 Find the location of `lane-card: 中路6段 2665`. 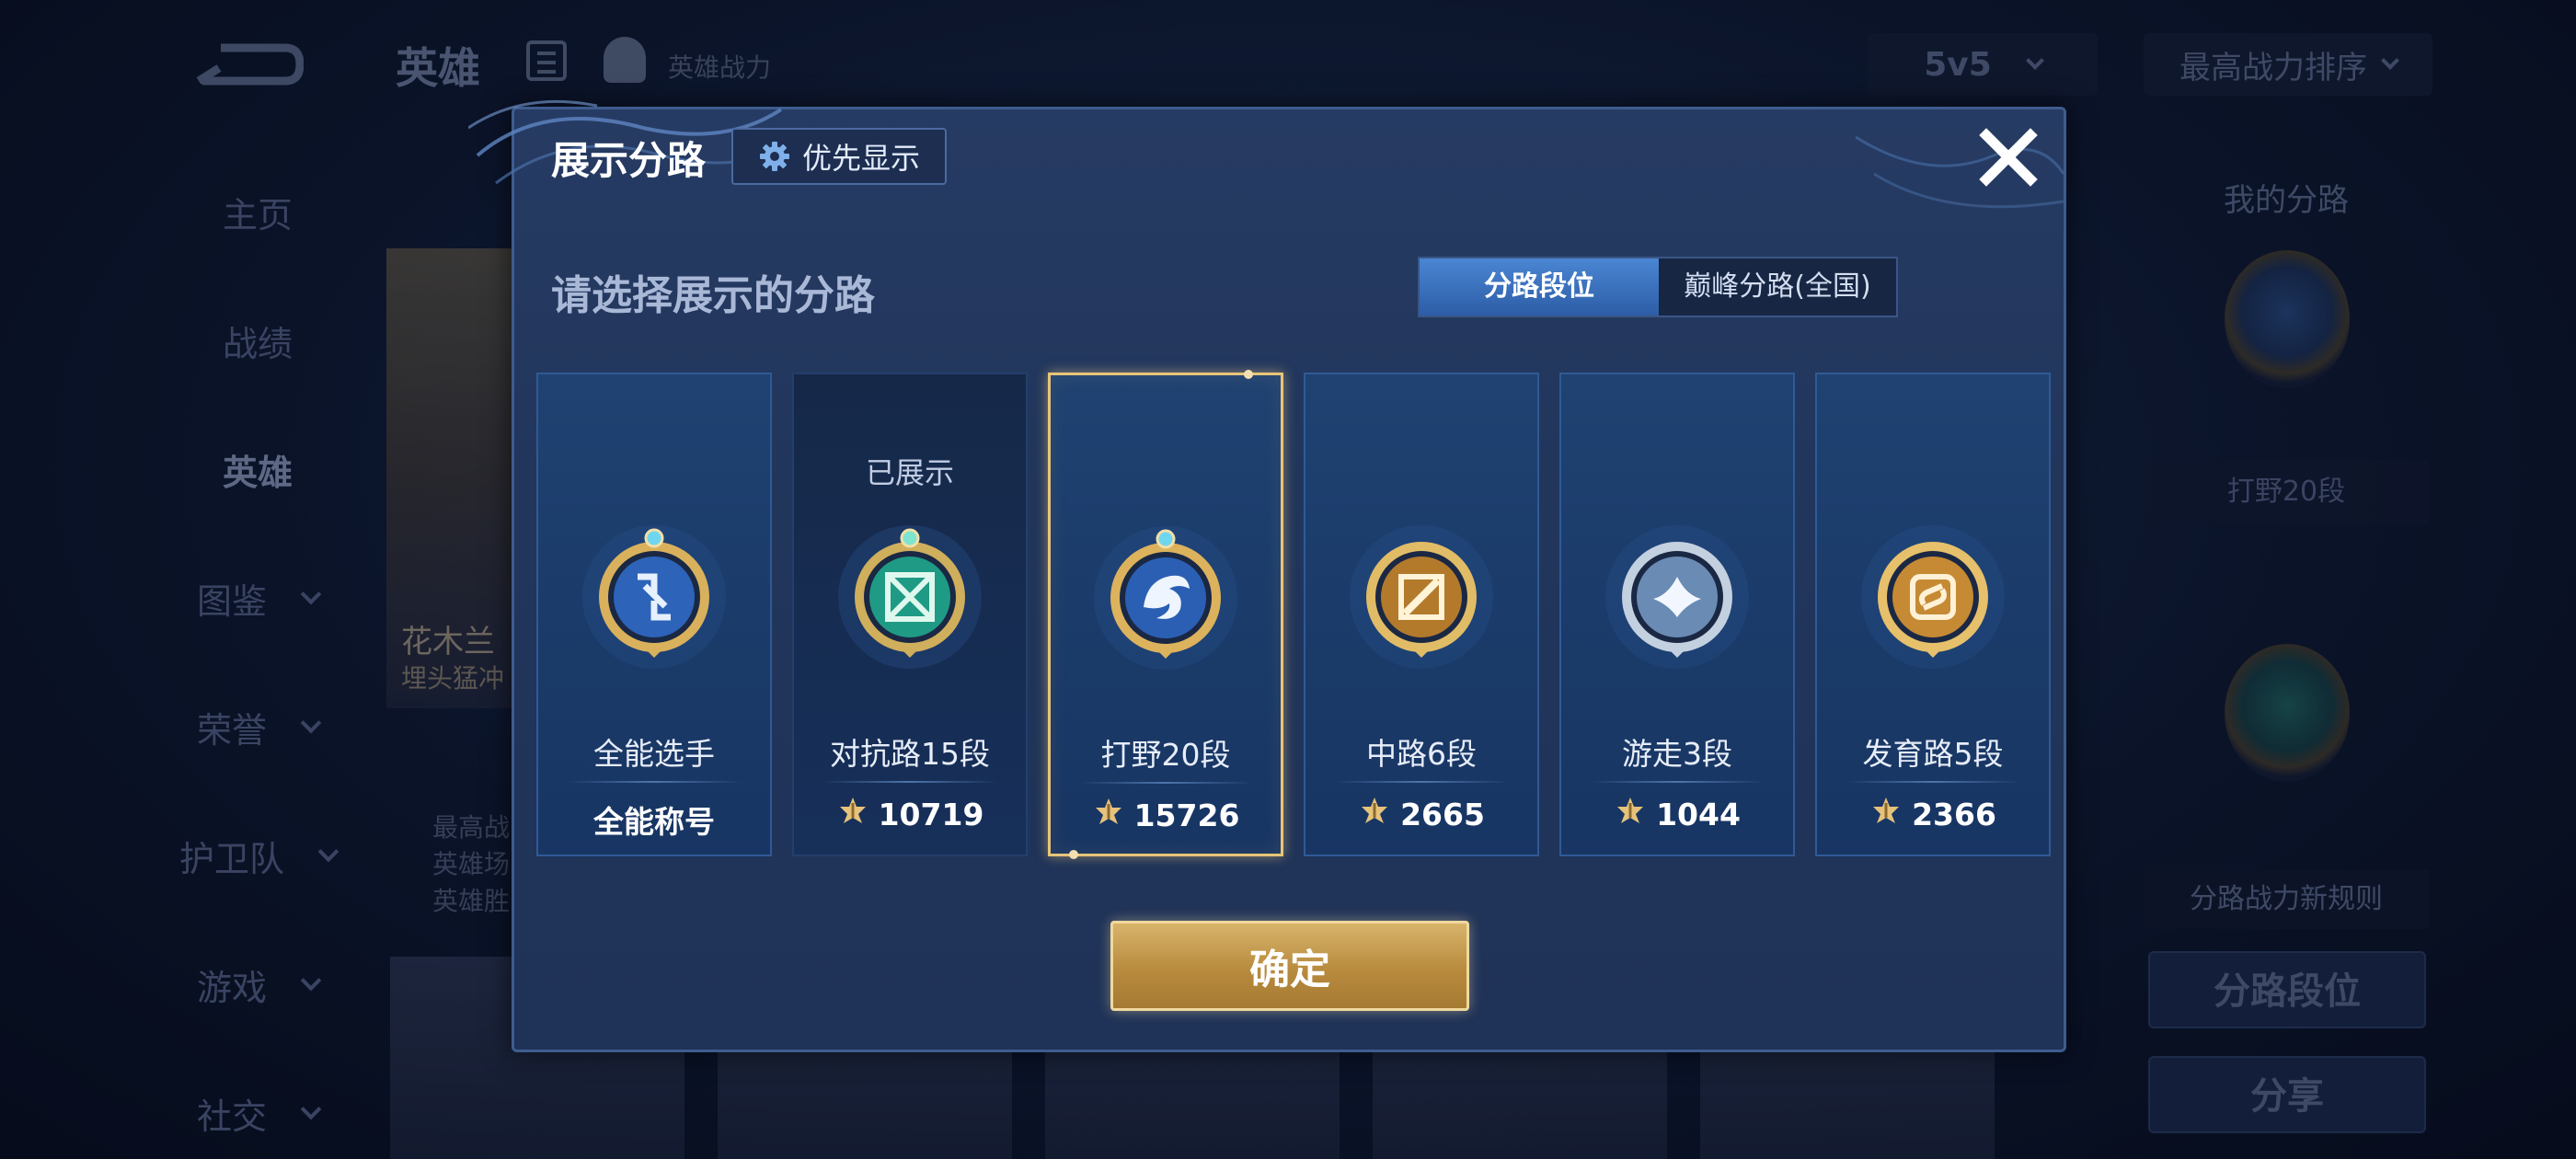

lane-card: 中路6段 2665 is located at coordinates (1421, 614).